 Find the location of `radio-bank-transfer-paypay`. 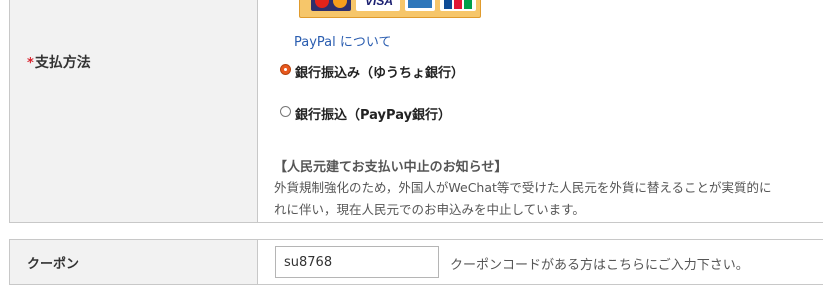

radio-bank-transfer-paypay is located at coordinates (285, 111).